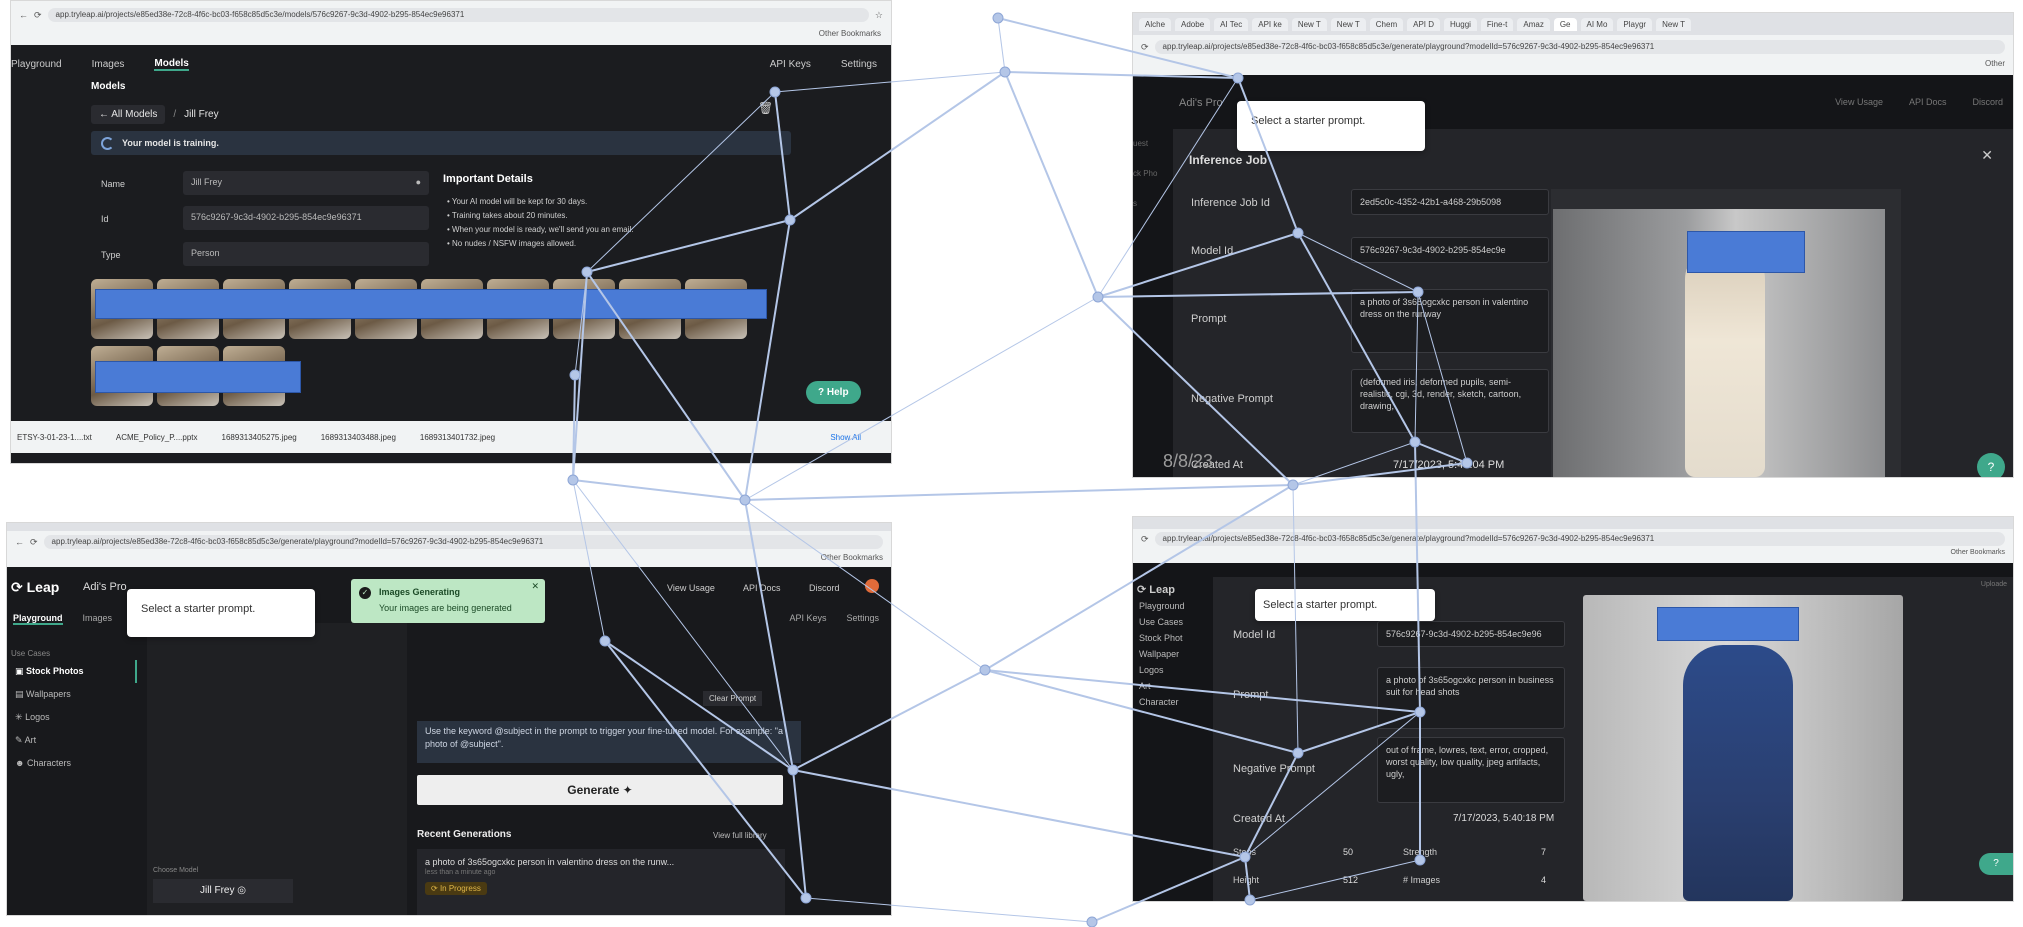  I want to click on browser-tab: AI Tec, so click(1231, 24).